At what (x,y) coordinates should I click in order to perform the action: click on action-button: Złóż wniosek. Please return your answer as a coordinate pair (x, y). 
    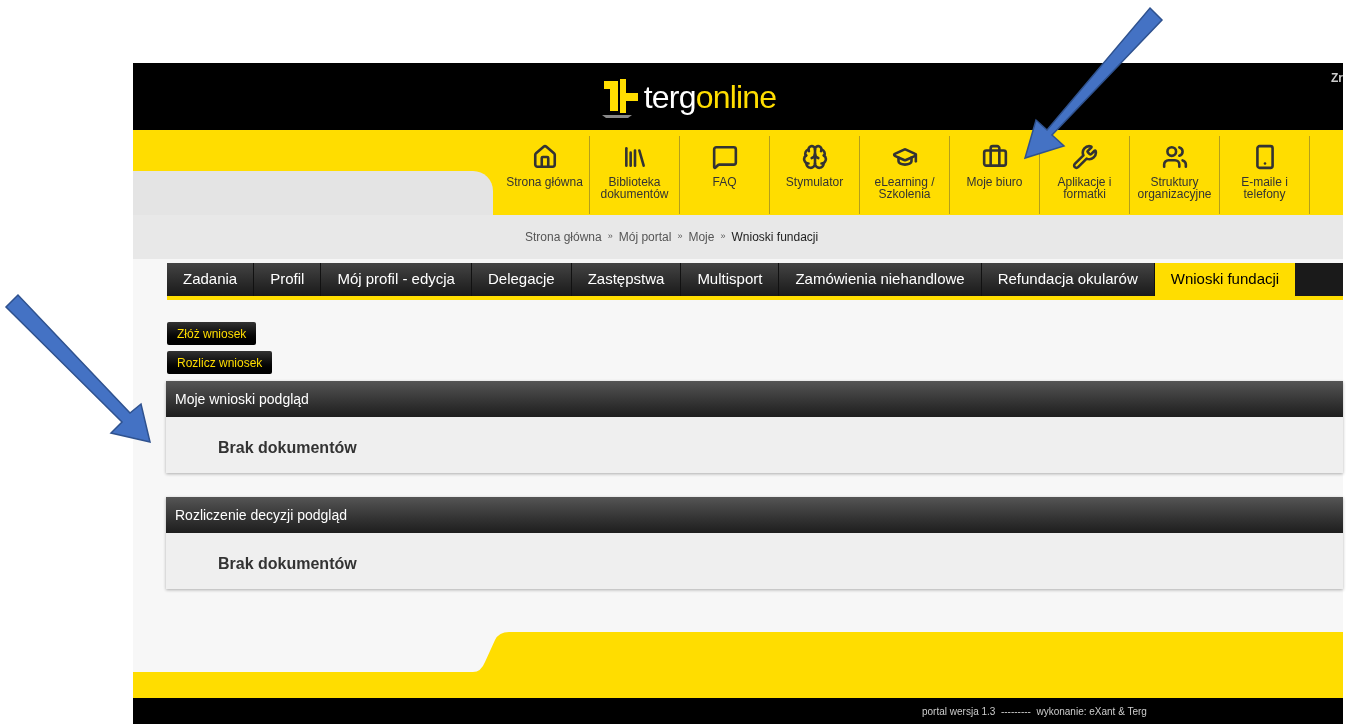
    Looking at the image, I should click on (212, 333).